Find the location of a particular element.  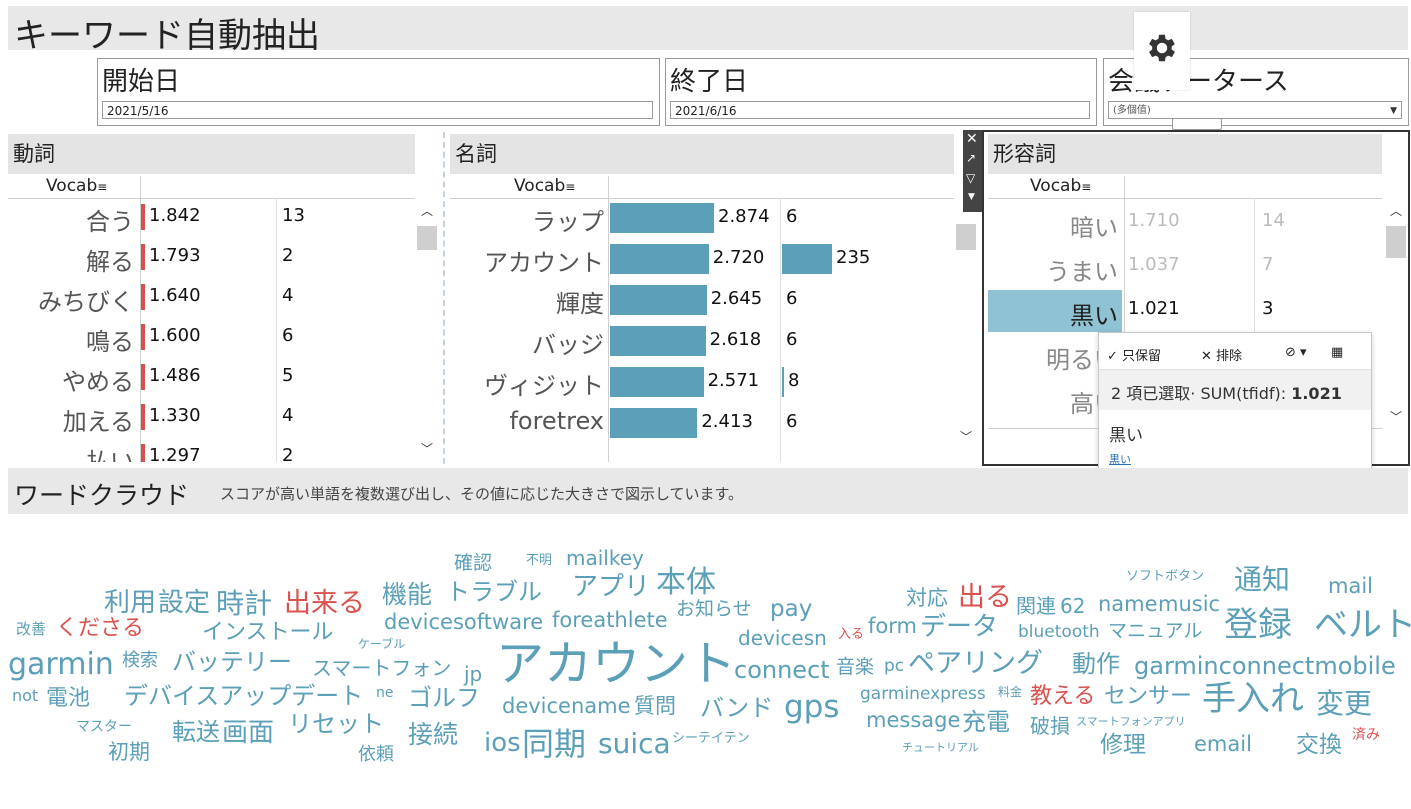

wordcloud-word: 入る is located at coordinates (851, 634).